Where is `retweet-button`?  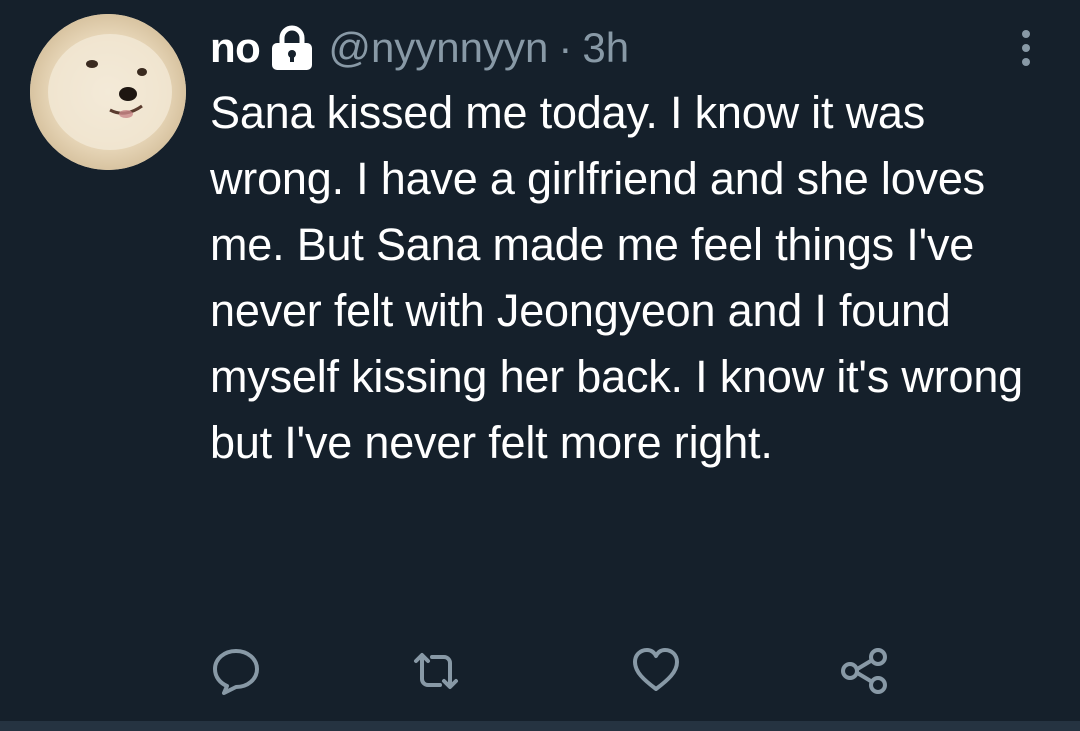 retweet-button is located at coordinates (436, 671).